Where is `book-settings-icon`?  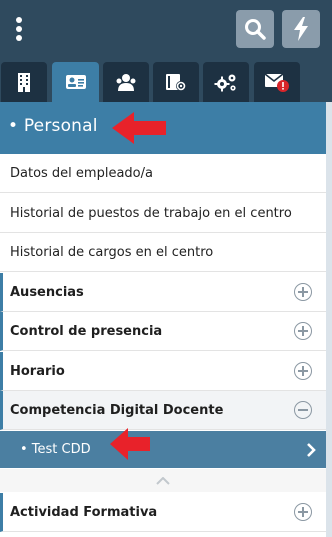 book-settings-icon is located at coordinates (176, 82).